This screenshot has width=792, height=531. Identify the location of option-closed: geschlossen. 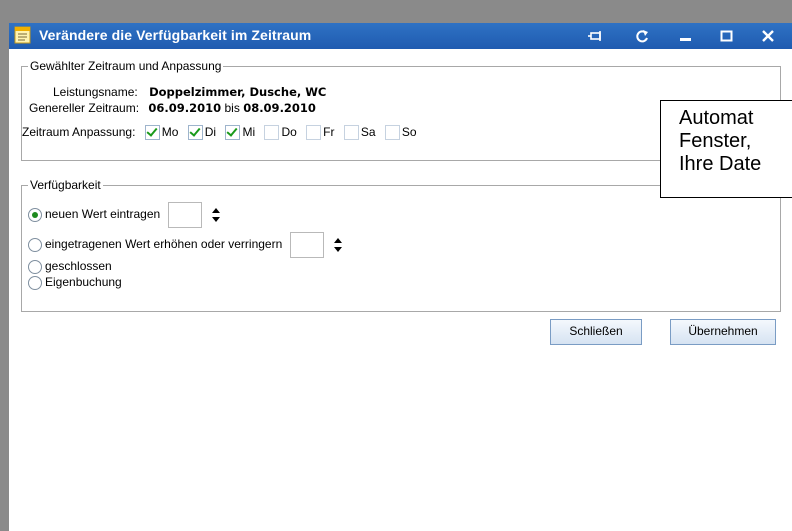
(70, 266).